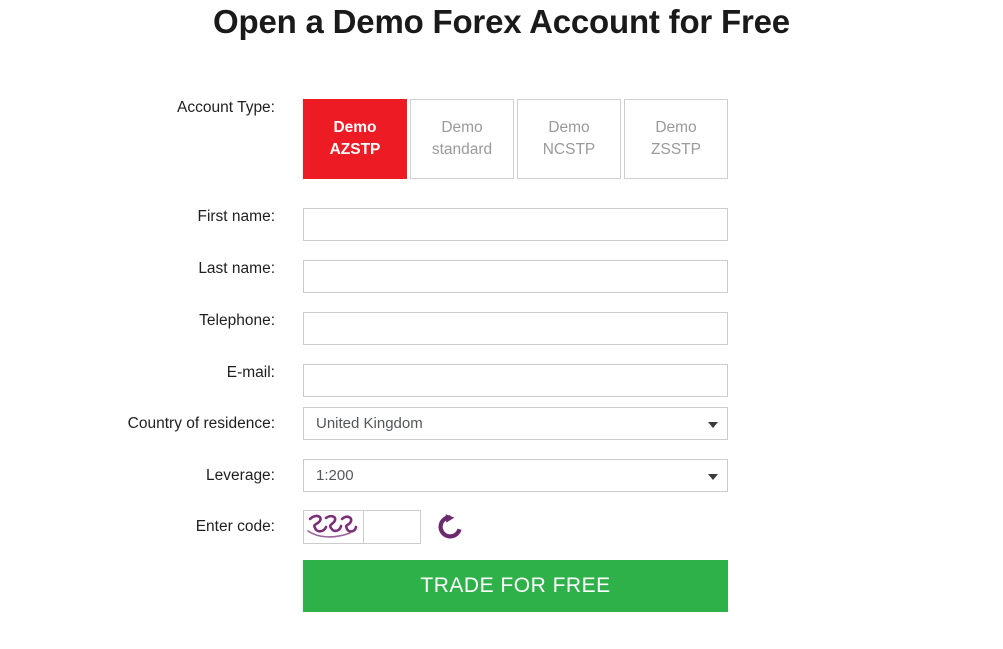  I want to click on tab-demo-ncstp-line2: NCSTP, so click(569, 149).